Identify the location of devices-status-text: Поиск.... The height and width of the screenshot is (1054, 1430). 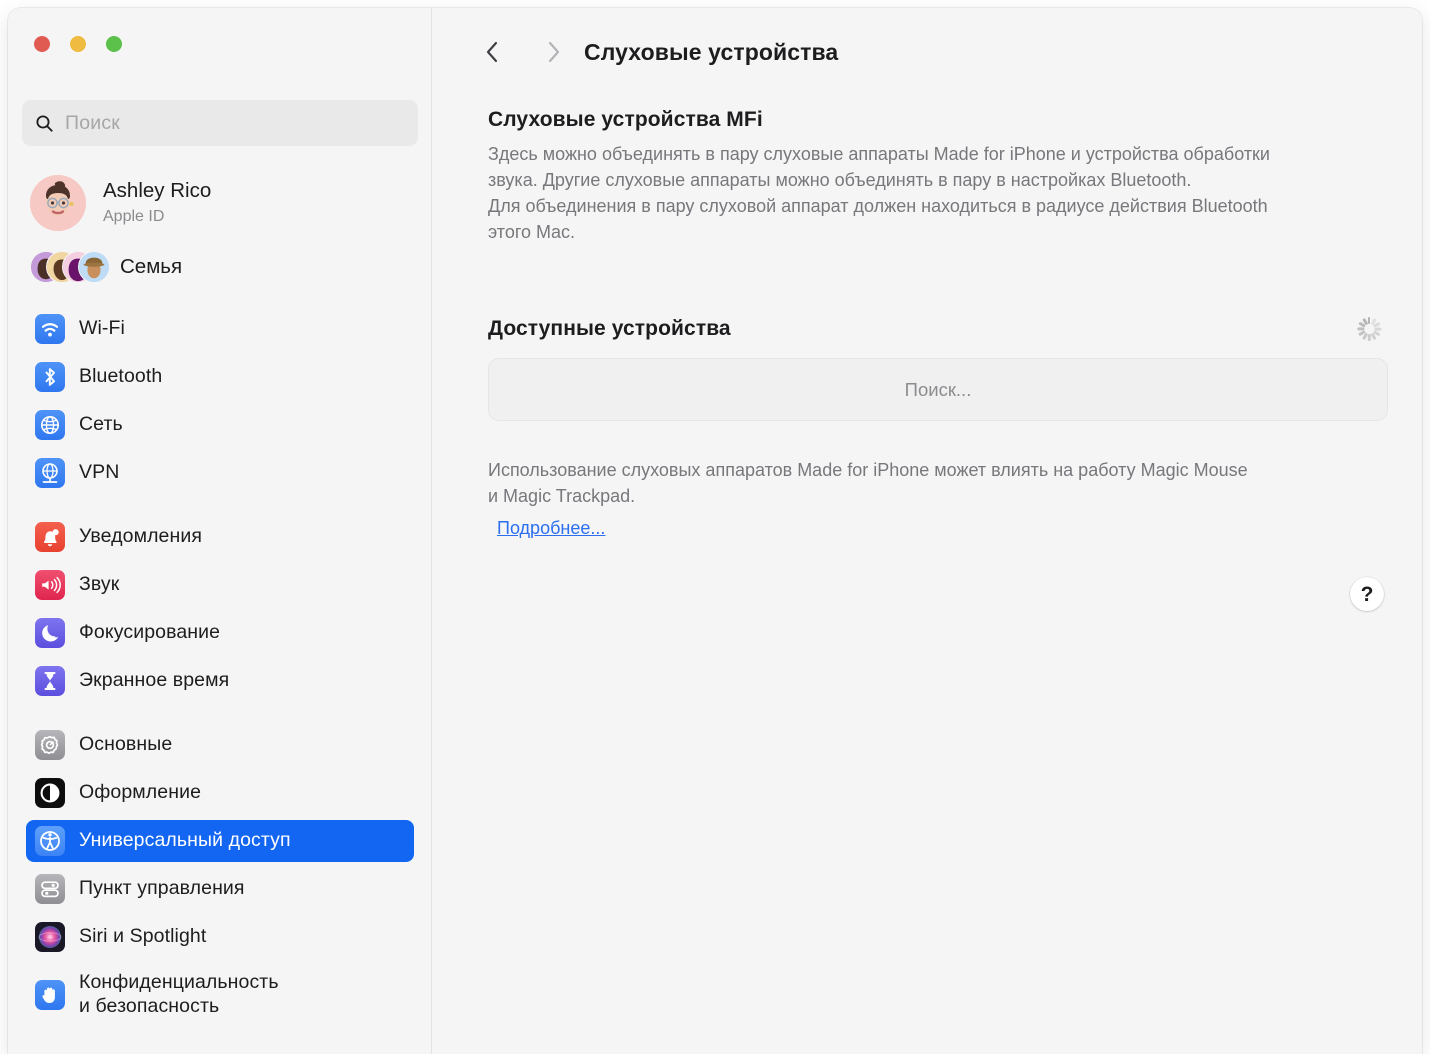
(938, 389).